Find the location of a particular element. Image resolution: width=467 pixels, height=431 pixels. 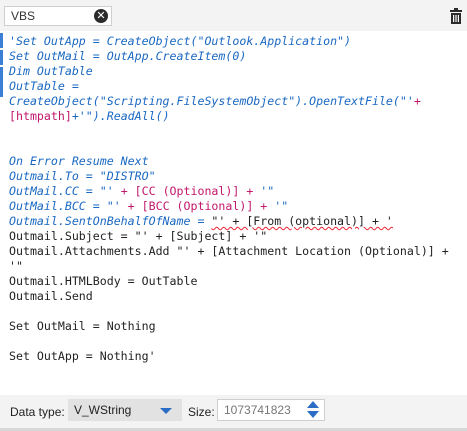

size-spinner is located at coordinates (313, 410).